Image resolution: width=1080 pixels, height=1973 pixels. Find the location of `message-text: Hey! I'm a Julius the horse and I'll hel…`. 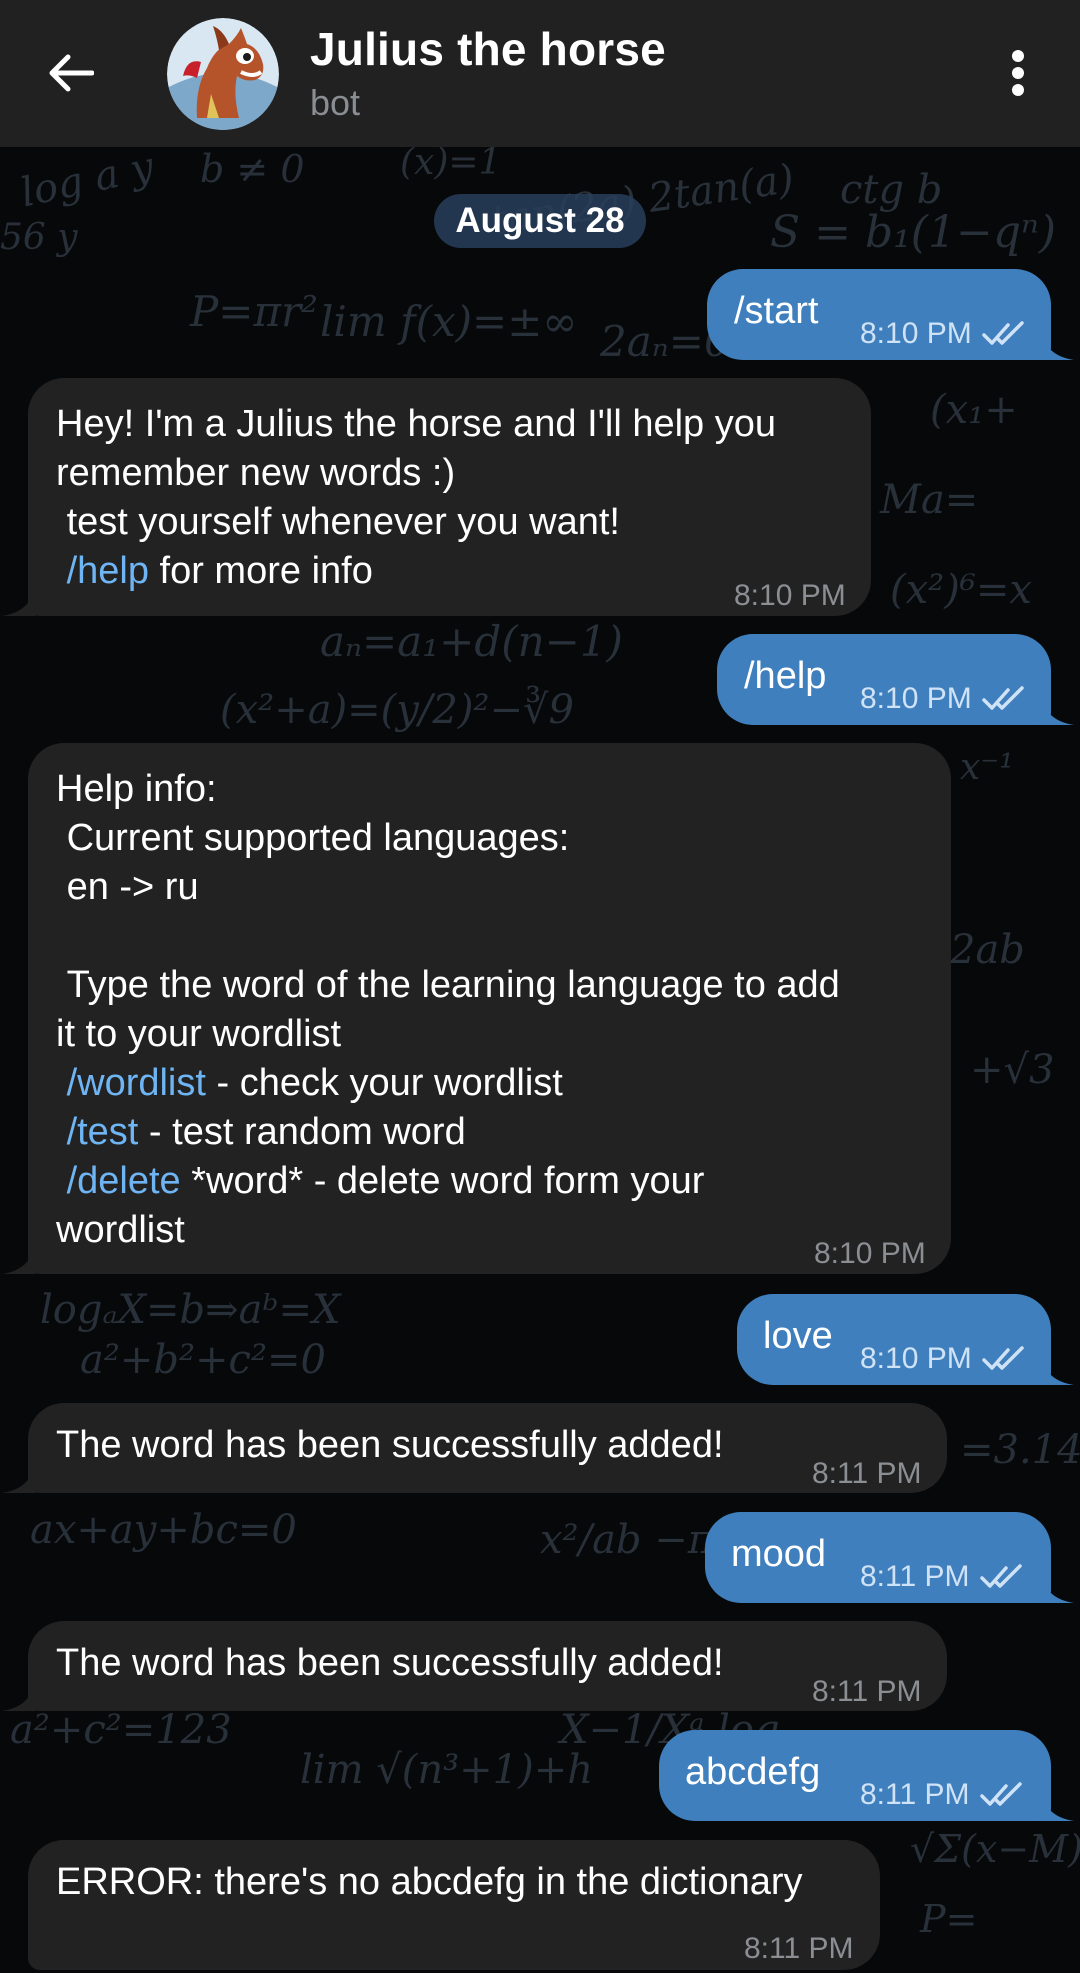

message-text: Hey! I'm a Julius the horse and I'll hel… is located at coordinates (416, 497).